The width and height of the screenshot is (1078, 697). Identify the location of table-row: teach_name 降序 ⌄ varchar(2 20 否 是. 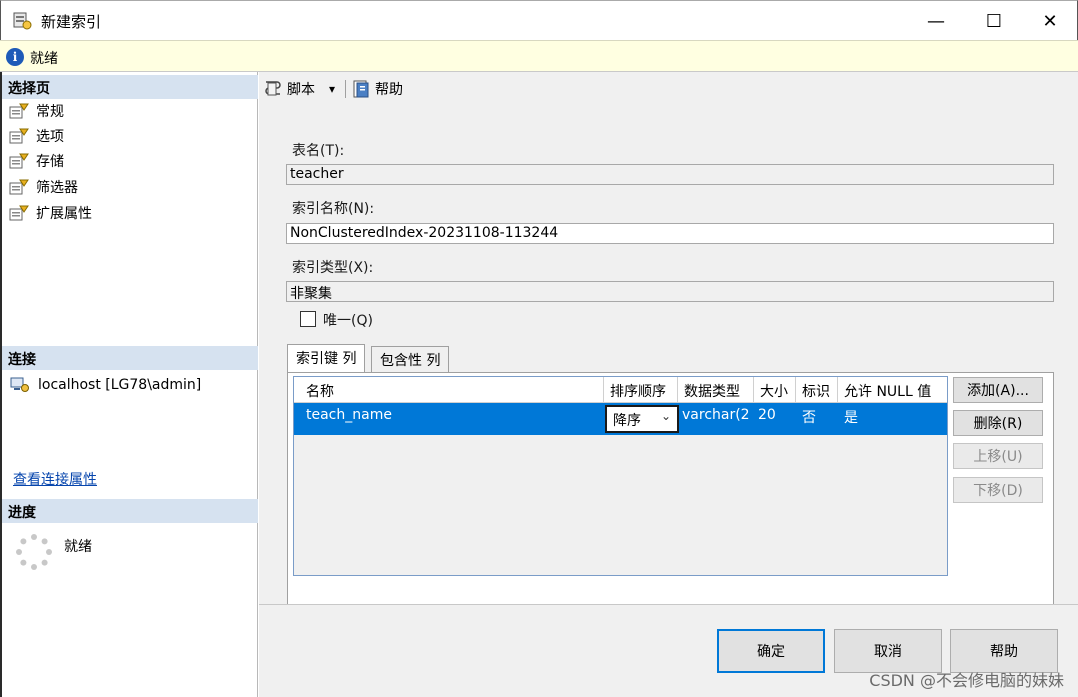
(620, 419).